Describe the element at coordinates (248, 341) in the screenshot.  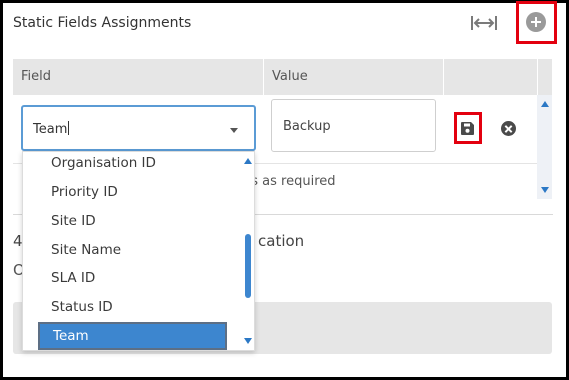
I see `dropdown-scroll-down-arrow` at that location.